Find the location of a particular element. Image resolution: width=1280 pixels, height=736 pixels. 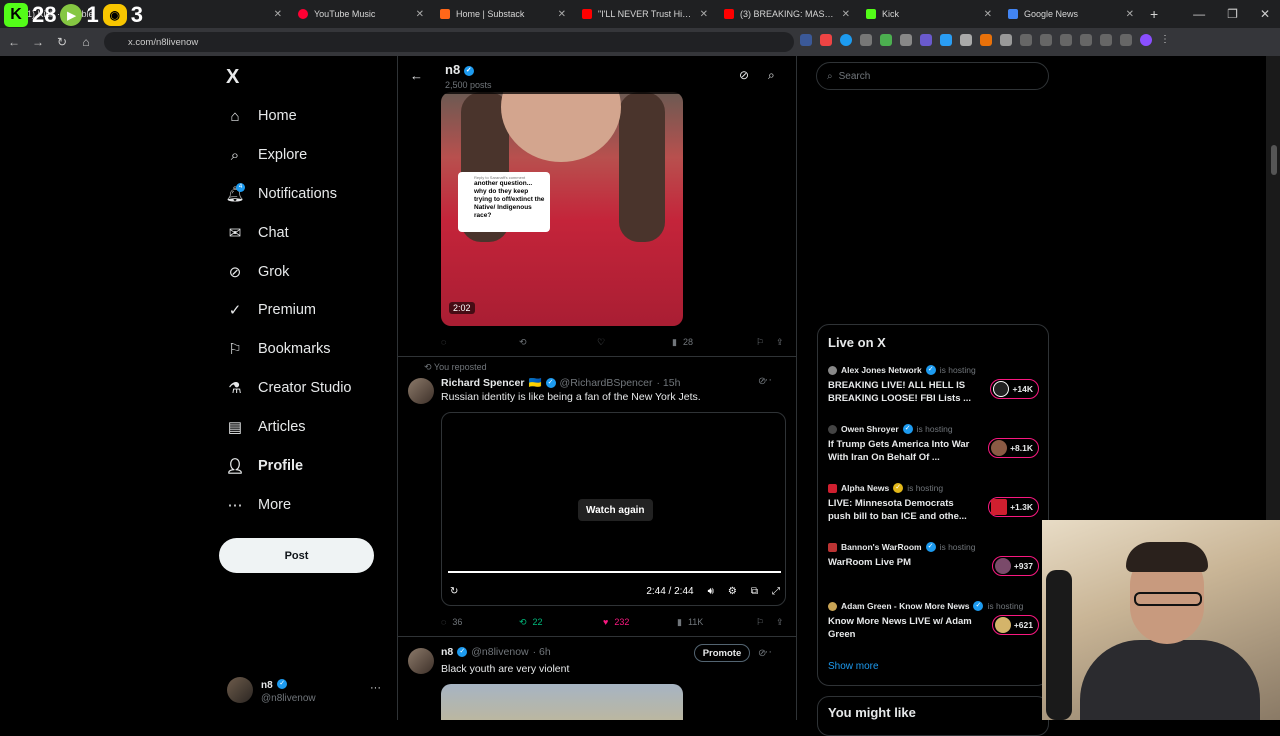

views-button: ▮ 11K is located at coordinates (716, 622).